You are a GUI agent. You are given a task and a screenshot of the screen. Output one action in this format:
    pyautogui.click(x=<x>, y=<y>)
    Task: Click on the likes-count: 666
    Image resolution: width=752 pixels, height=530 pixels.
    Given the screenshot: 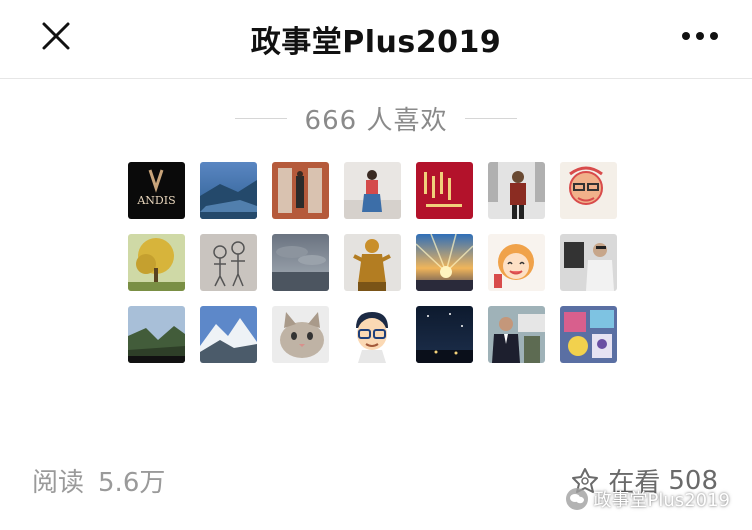 What is the action you would take?
    pyautogui.click(x=331, y=120)
    